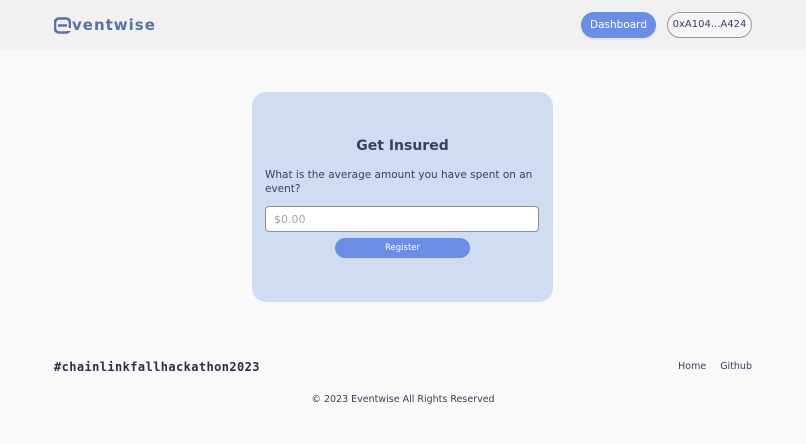  Describe the element at coordinates (402, 219) in the screenshot. I see `amount-input` at that location.